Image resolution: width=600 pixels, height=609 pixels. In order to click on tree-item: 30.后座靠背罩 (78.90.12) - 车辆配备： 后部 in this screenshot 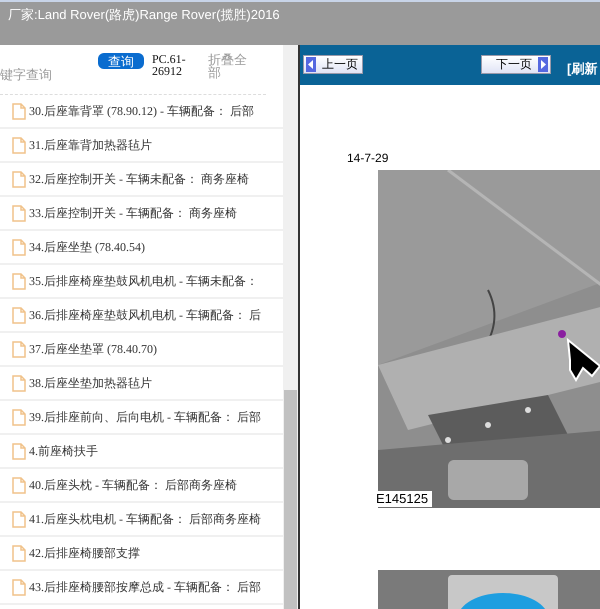, I will do `click(141, 112)`.